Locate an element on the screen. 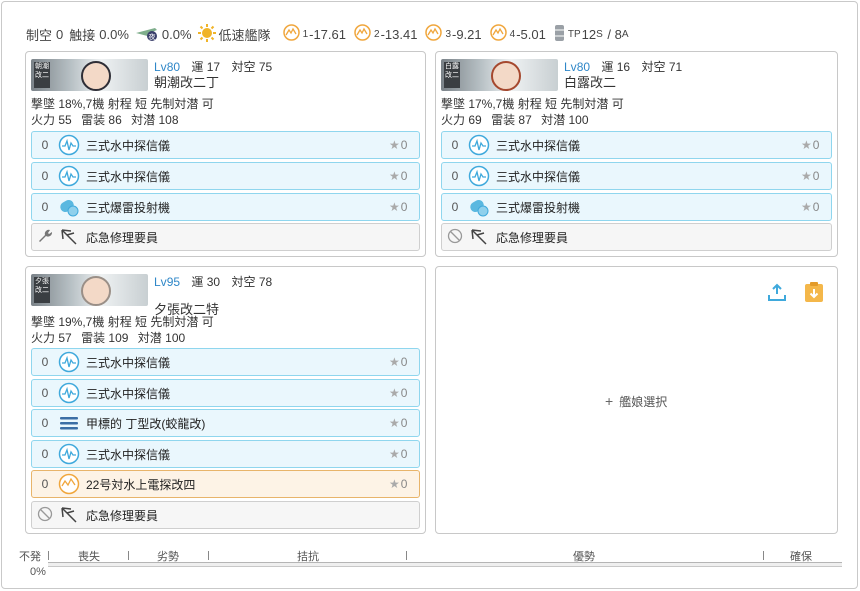 The image size is (860, 591). import-icon is located at coordinates (777, 295).